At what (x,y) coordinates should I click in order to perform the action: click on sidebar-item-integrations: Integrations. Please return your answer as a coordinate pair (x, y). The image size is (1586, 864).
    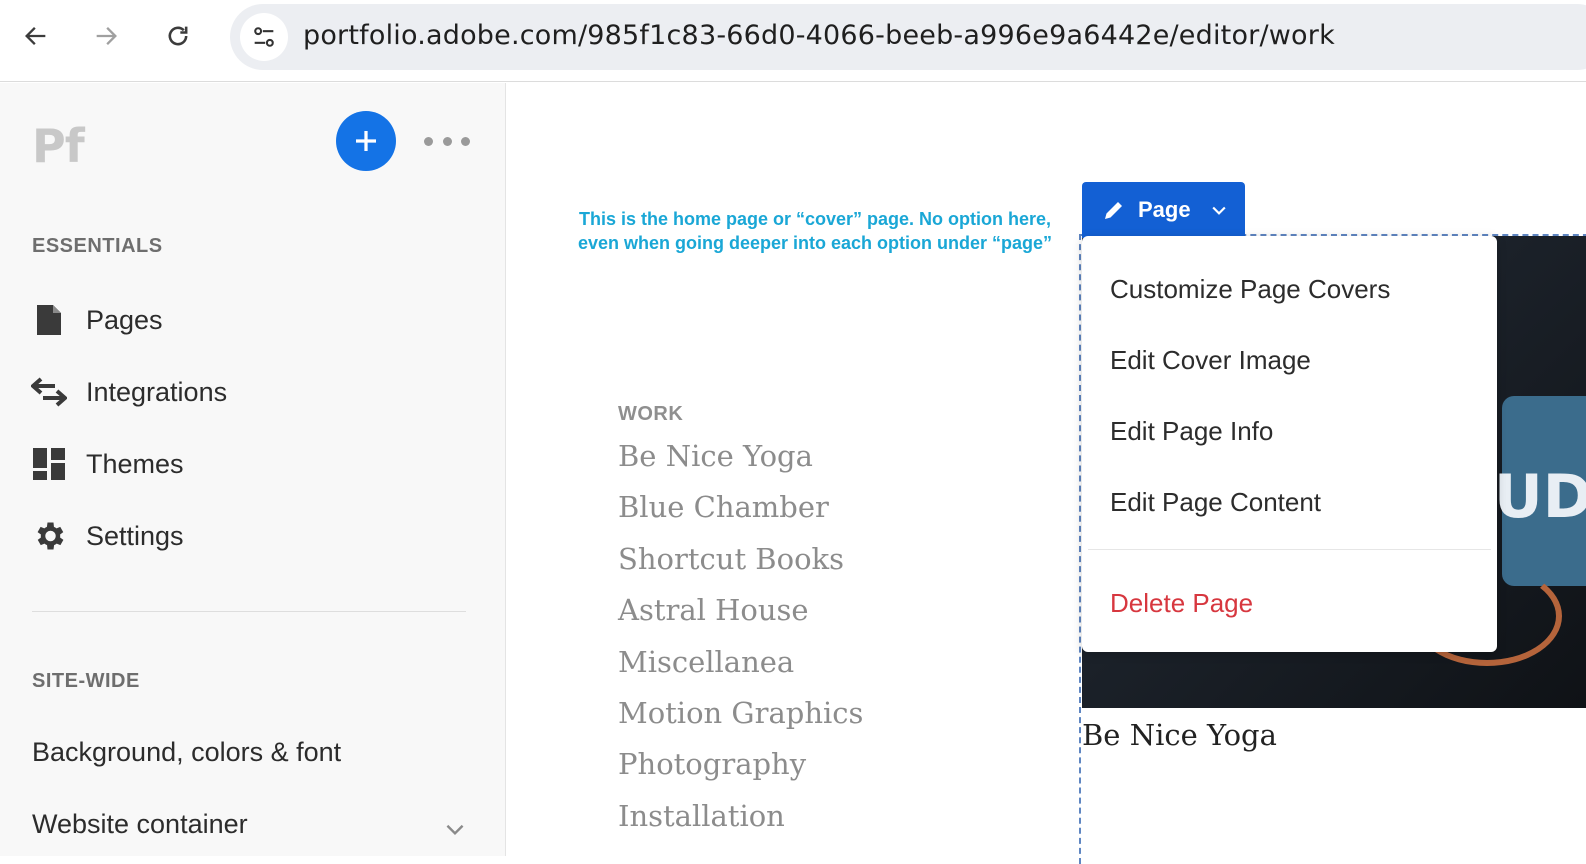
    Looking at the image, I should click on (128, 392).